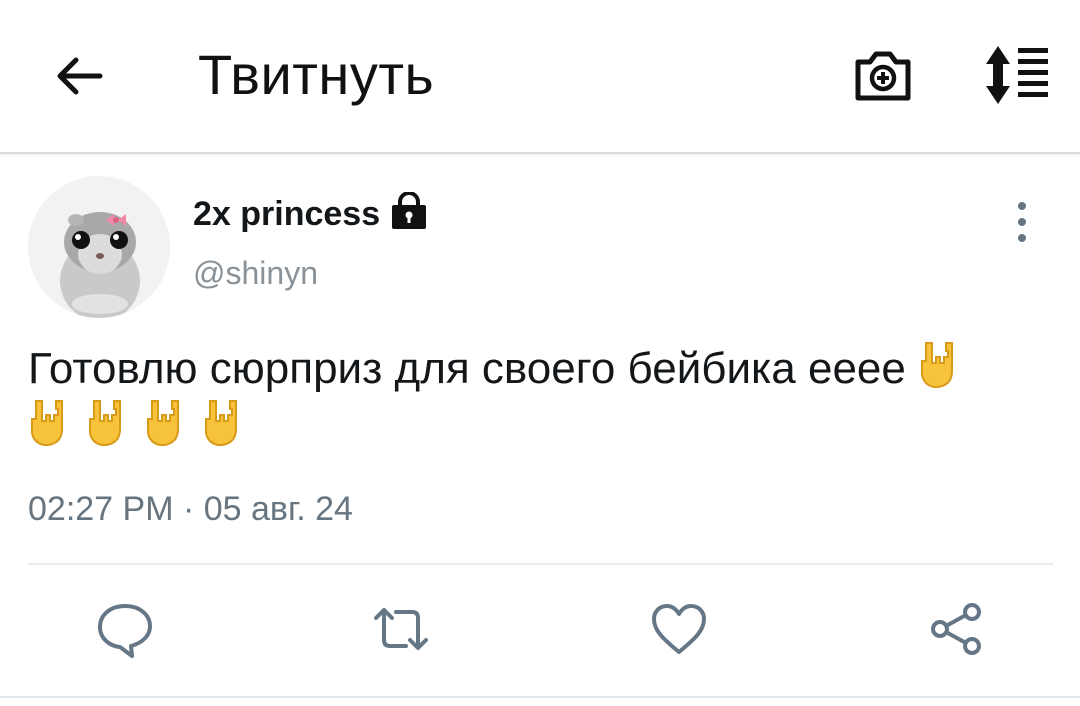 The image size is (1080, 706). I want to click on arrow-left-icon, so click(80, 76).